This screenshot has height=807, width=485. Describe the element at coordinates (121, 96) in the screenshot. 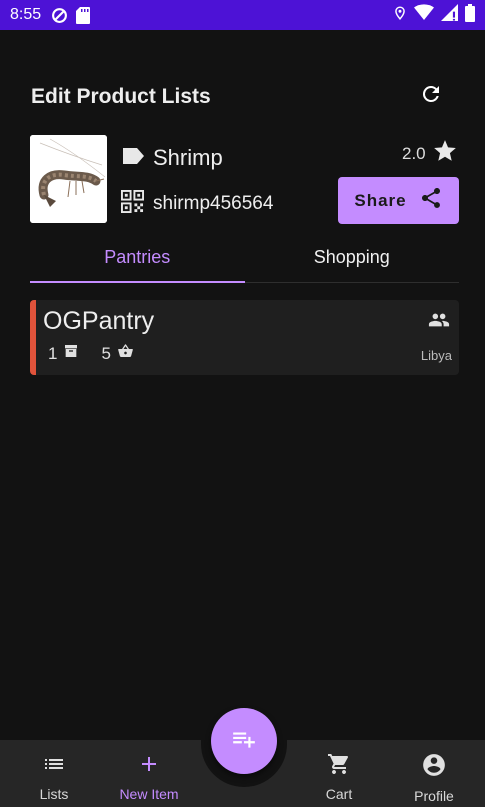

I see `page-title: Edit Product Lists` at that location.